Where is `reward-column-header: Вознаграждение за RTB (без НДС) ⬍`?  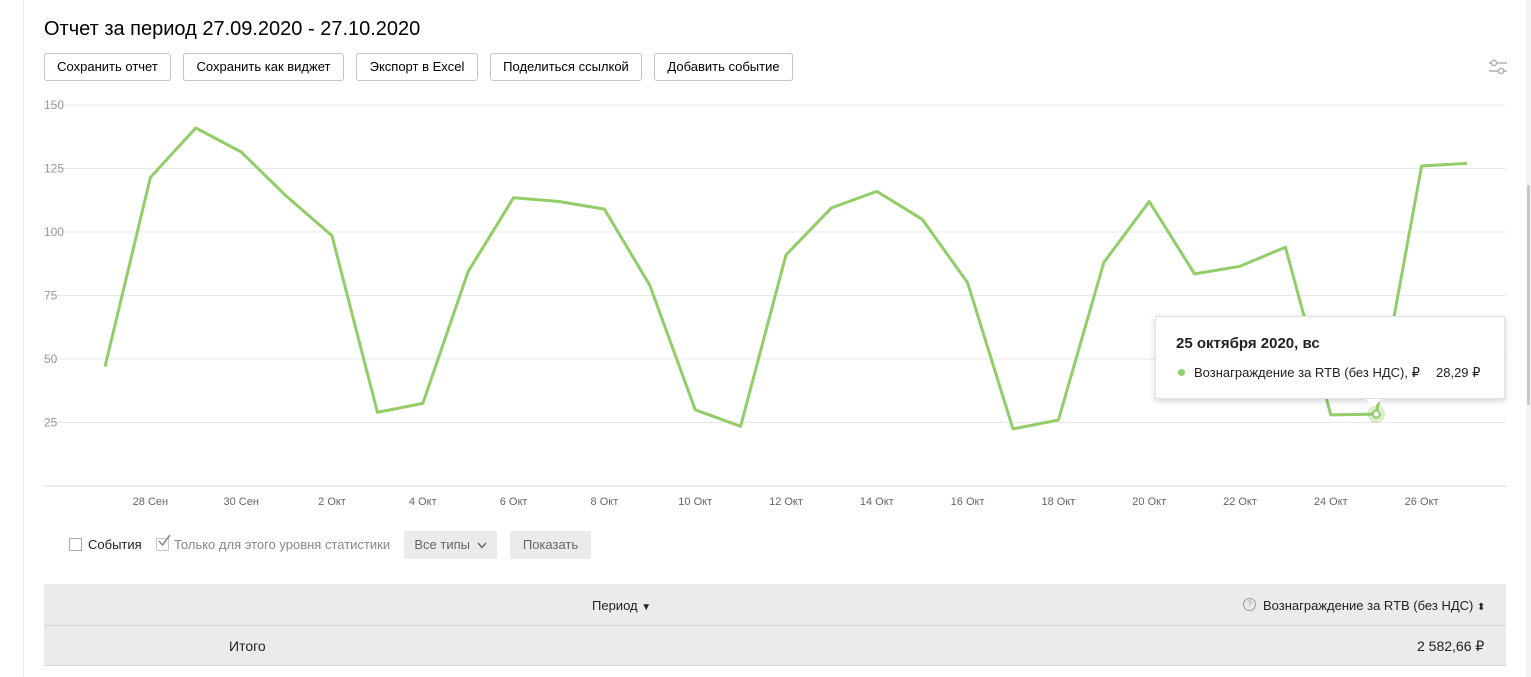 reward-column-header: Вознаграждение за RTB (без НДС) ⬍ is located at coordinates (1374, 605).